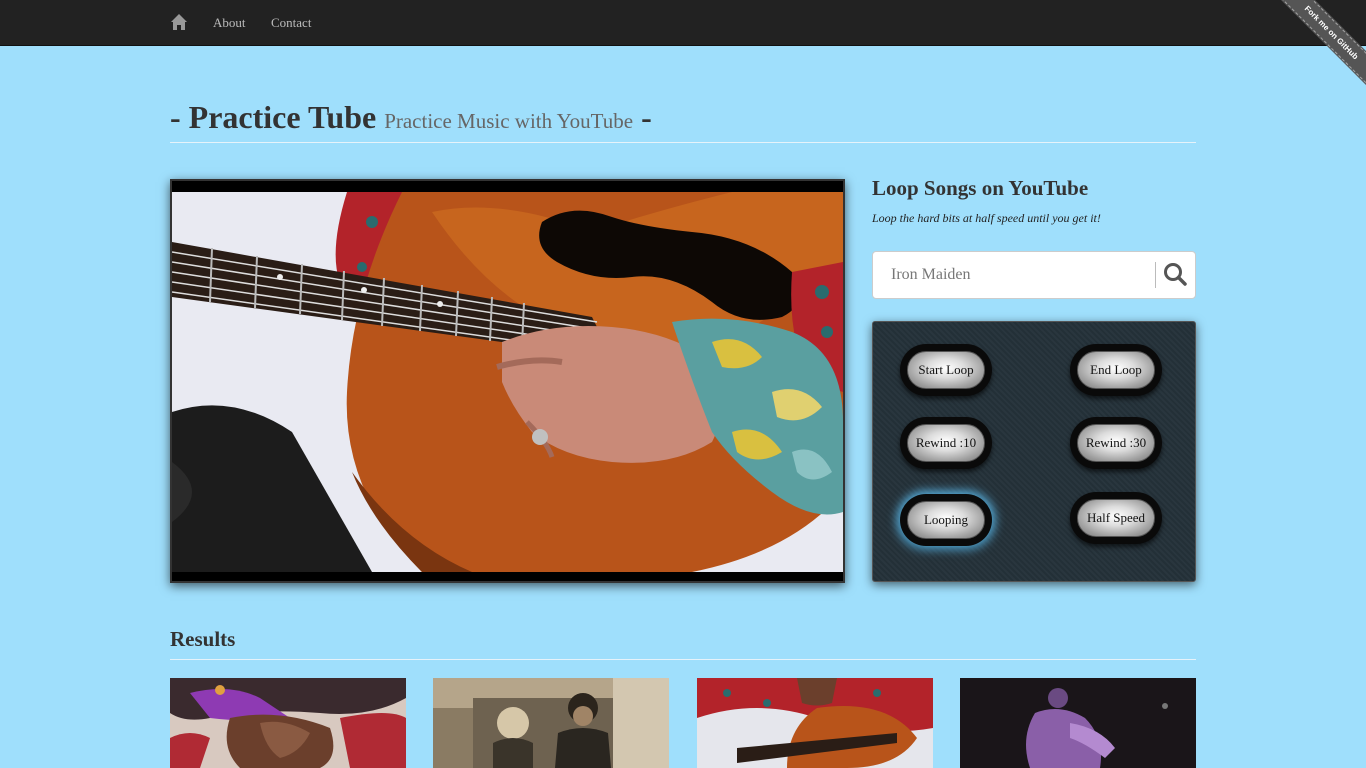 This screenshot has height=768, width=1366. I want to click on rewind-10-button: Rewind :10, so click(946, 443).